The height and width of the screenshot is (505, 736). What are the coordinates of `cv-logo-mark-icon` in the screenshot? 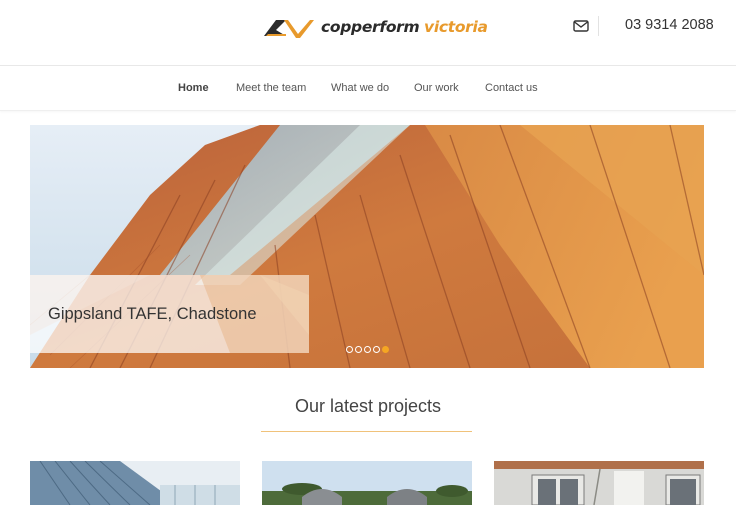 It's located at (289, 29).